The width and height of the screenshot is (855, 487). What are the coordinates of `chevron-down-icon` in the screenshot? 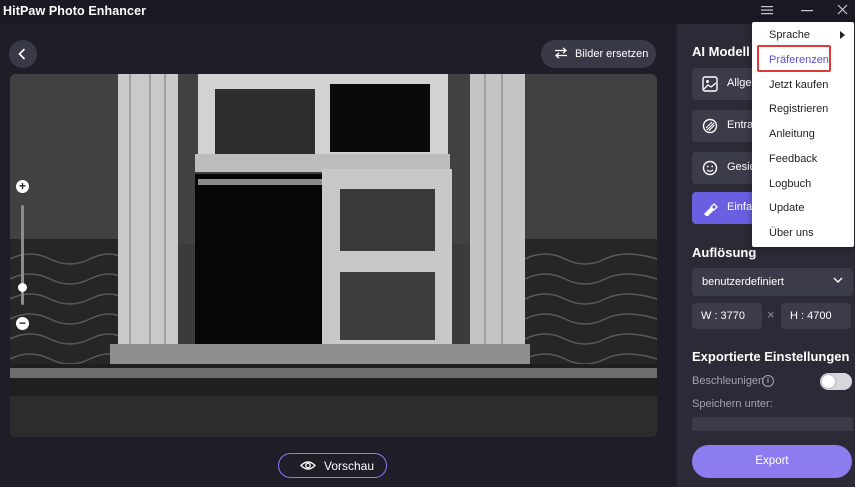 It's located at (838, 280).